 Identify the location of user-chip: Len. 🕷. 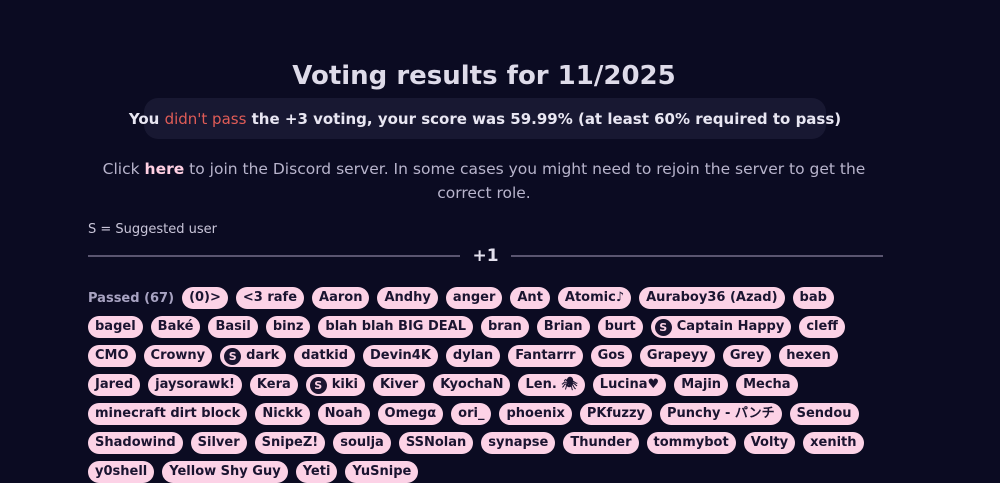
(551, 385).